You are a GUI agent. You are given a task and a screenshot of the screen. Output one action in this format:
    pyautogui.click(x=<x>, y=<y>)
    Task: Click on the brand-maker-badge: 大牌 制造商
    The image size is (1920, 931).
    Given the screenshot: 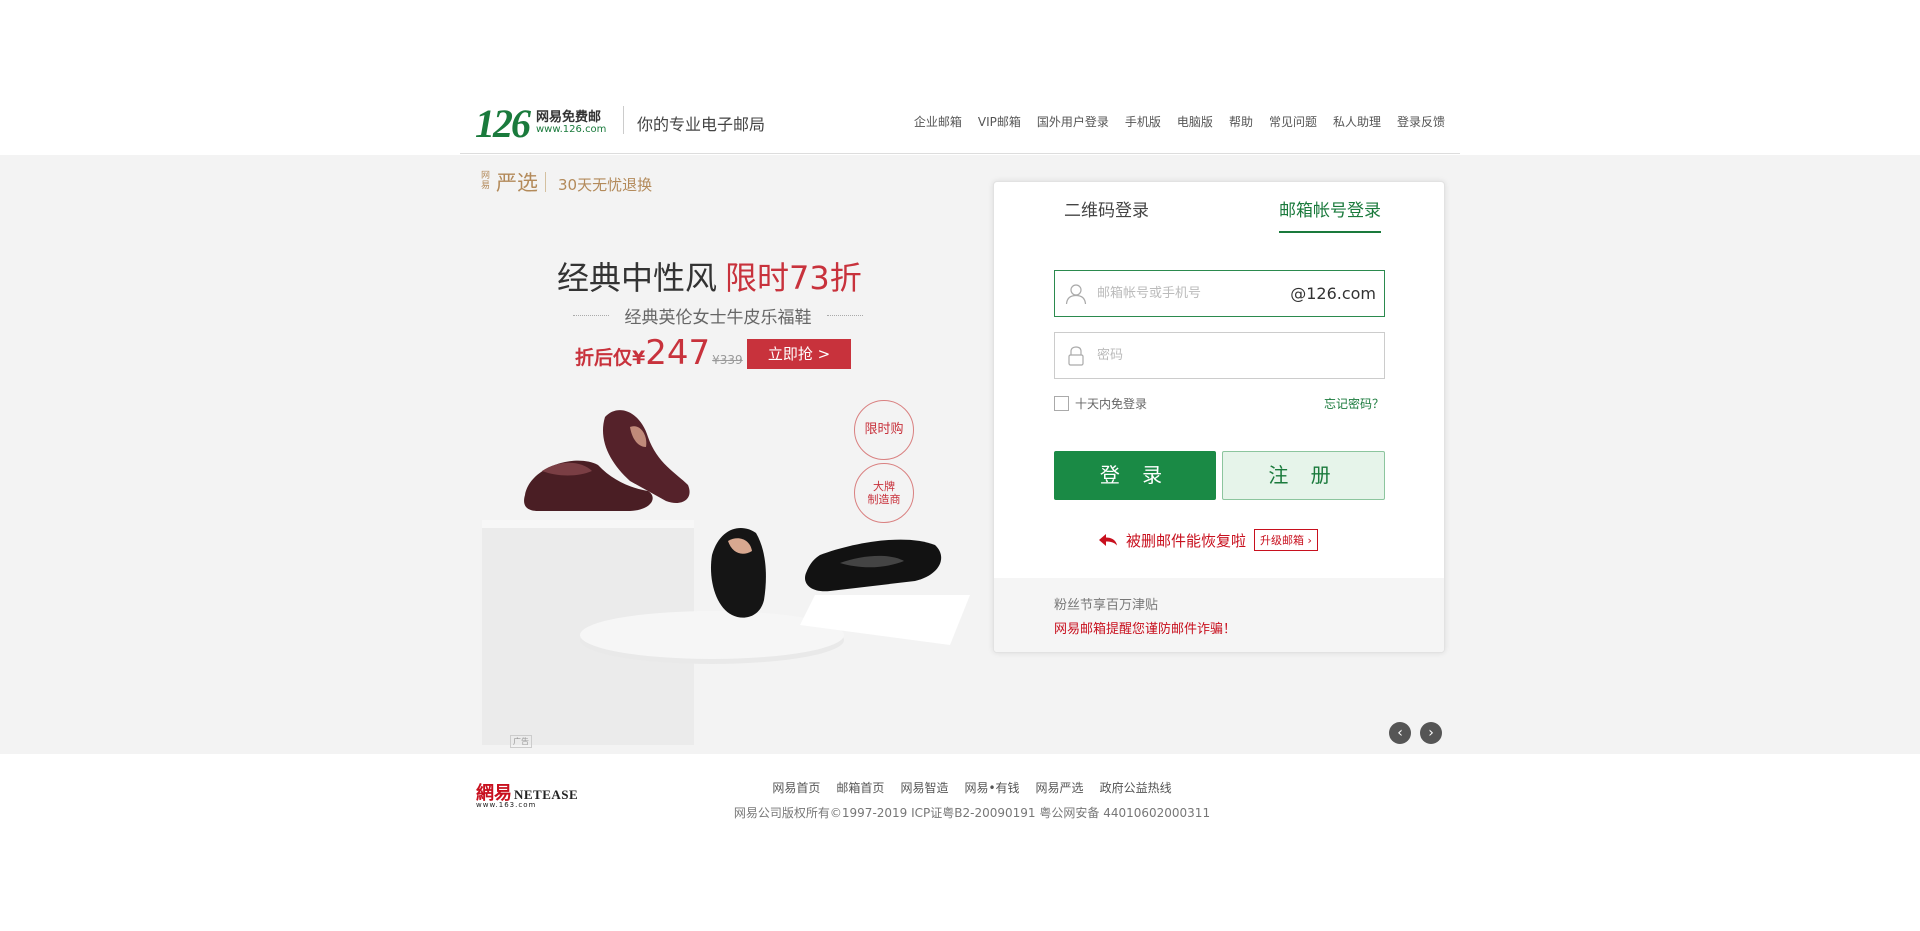 What is the action you would take?
    pyautogui.click(x=884, y=493)
    